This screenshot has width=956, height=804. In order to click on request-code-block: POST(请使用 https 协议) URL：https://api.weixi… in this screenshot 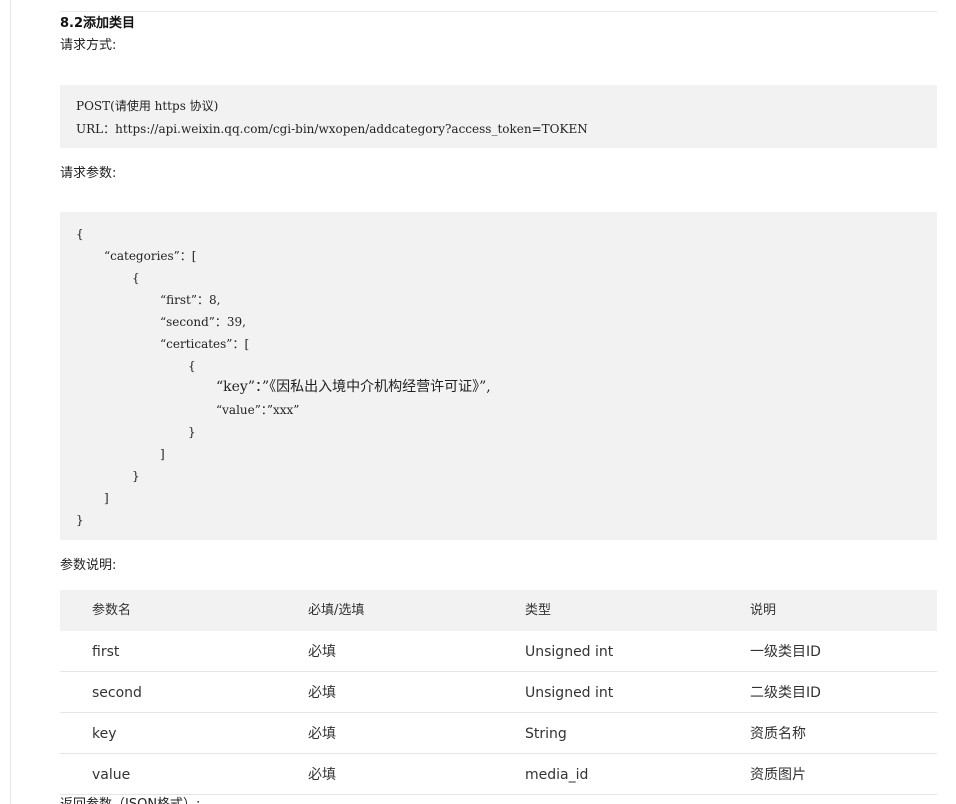, I will do `click(498, 116)`.